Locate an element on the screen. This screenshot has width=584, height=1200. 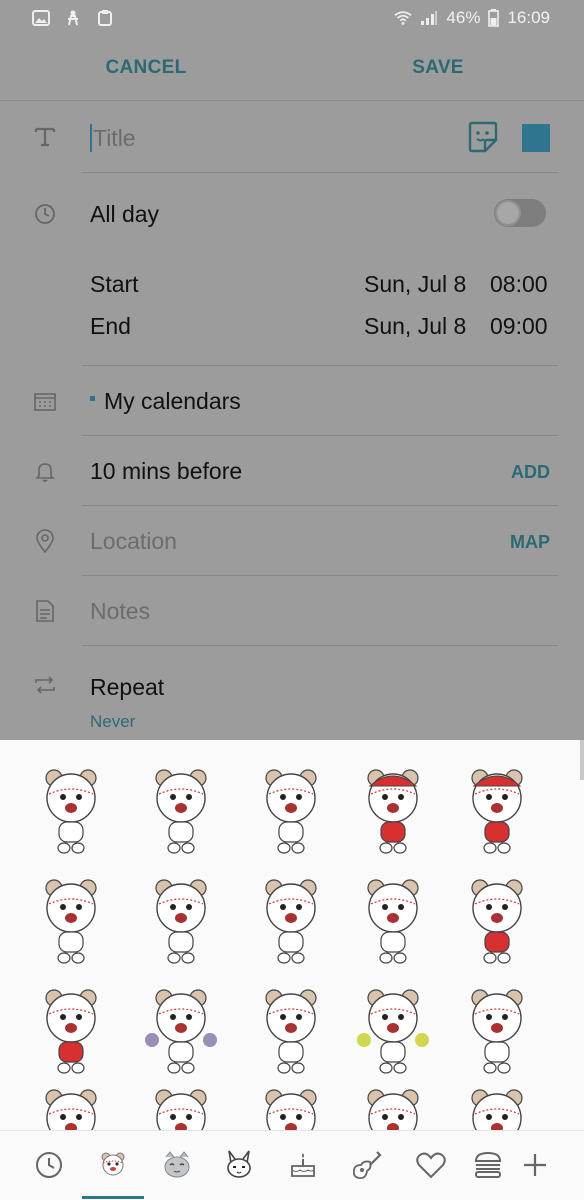
location-row: Location MAP is located at coordinates (292, 541).